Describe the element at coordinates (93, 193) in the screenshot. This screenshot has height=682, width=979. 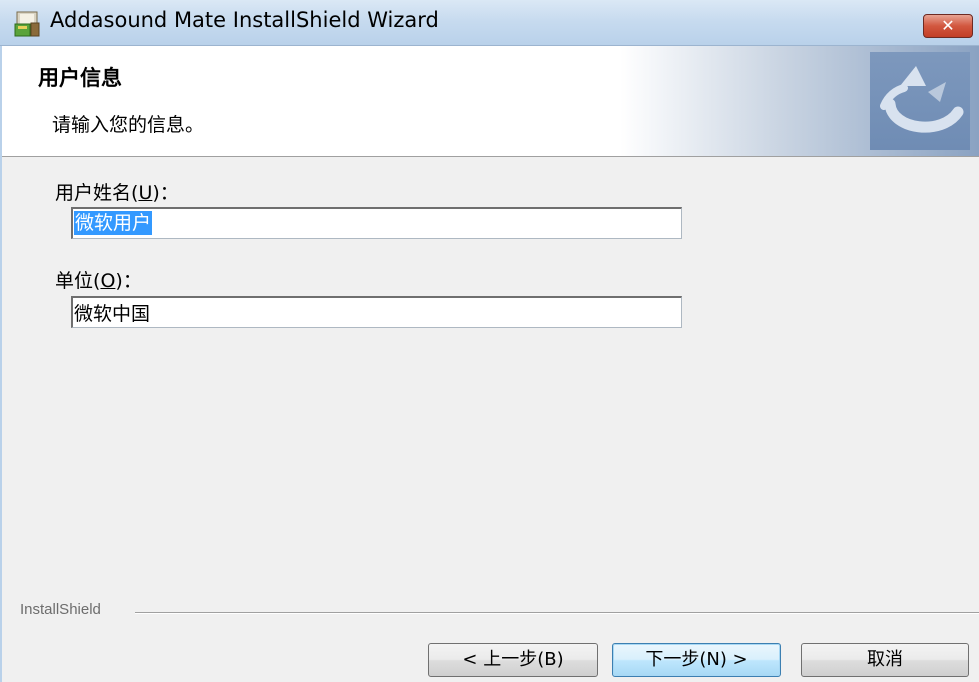
I see `username-label-text: 用户姓名` at that location.